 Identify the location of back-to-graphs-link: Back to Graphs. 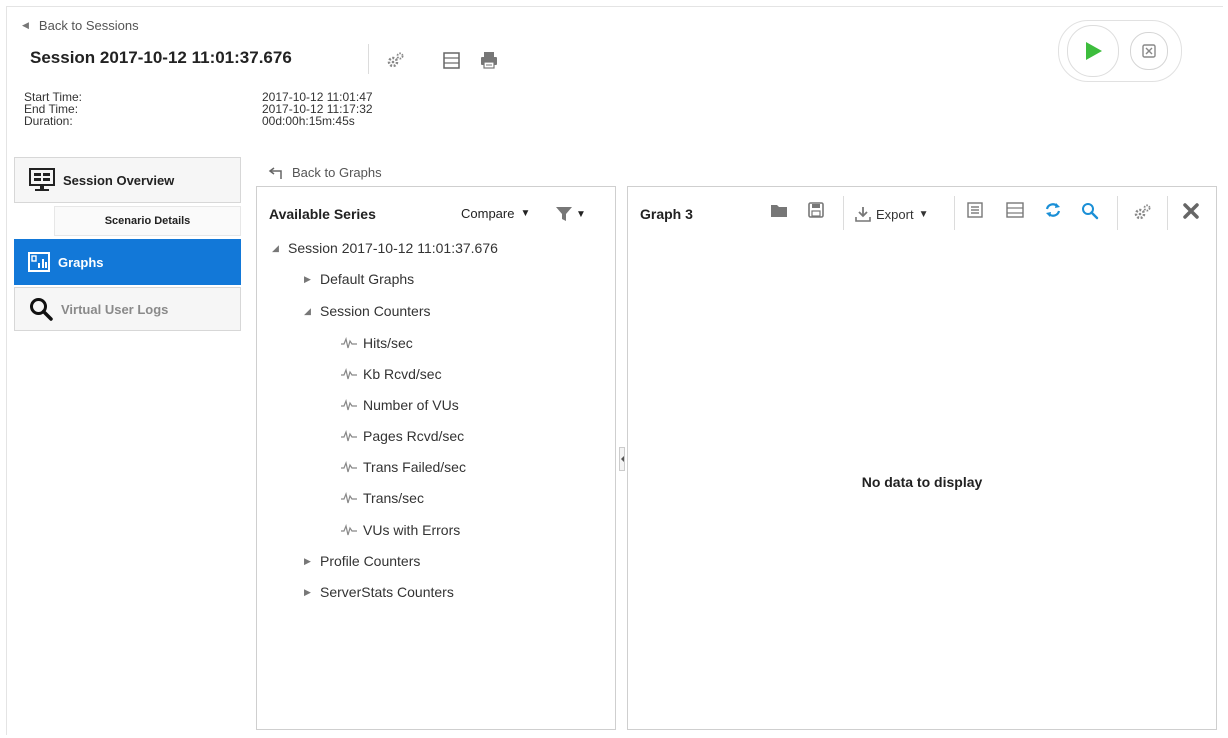
(325, 172).